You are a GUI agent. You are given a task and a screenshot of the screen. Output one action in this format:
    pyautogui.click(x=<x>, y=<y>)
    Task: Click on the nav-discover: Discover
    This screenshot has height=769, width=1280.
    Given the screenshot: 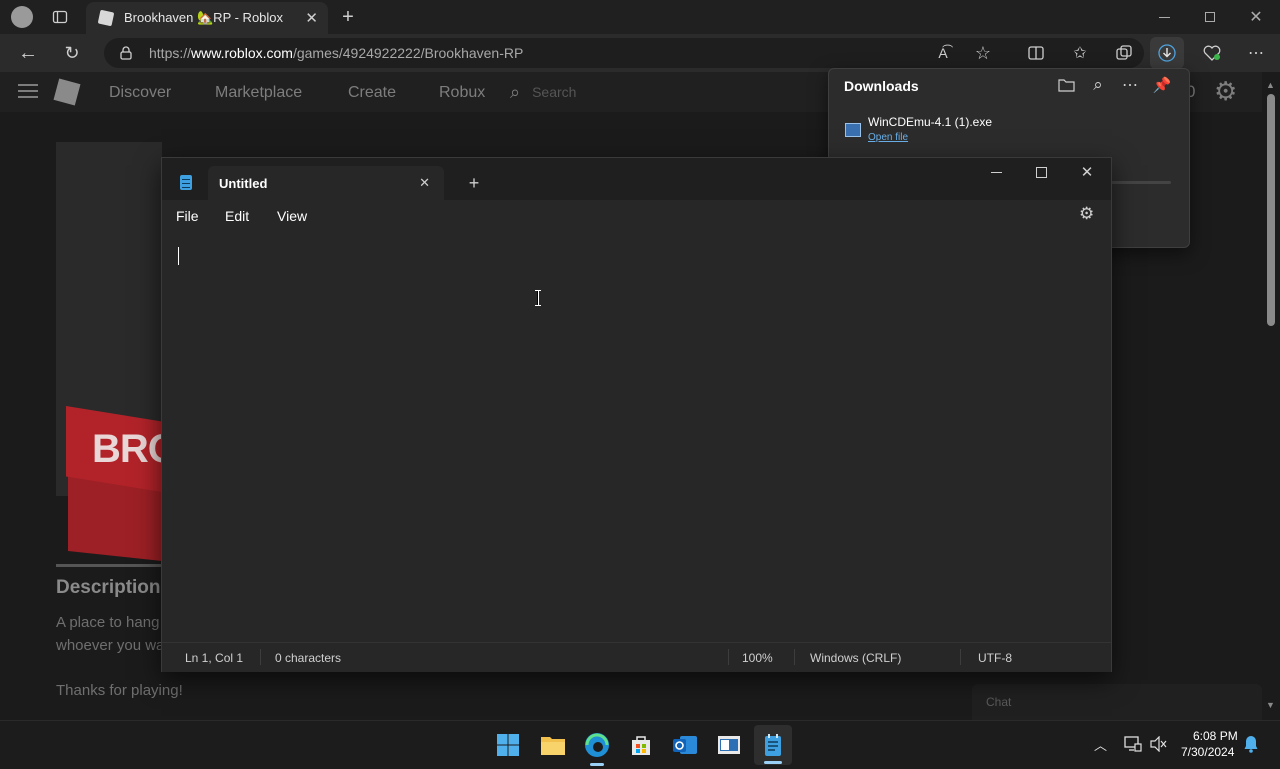 What is the action you would take?
    pyautogui.click(x=140, y=93)
    